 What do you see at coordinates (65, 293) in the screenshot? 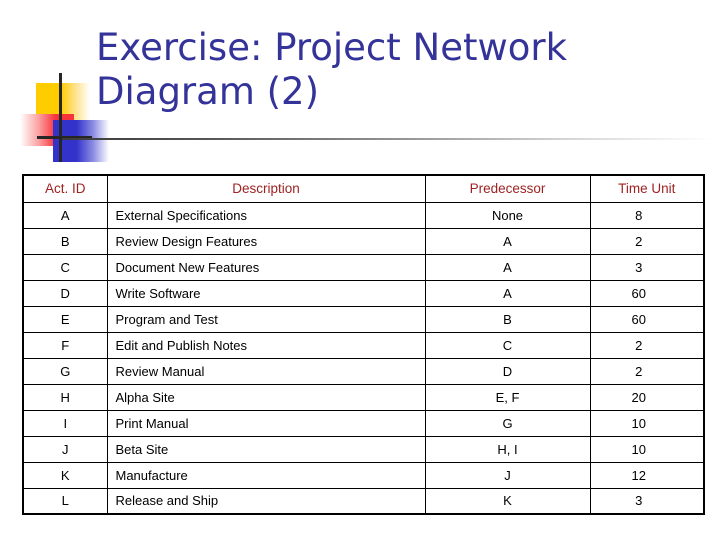
I see `activity-id-cell: D` at bounding box center [65, 293].